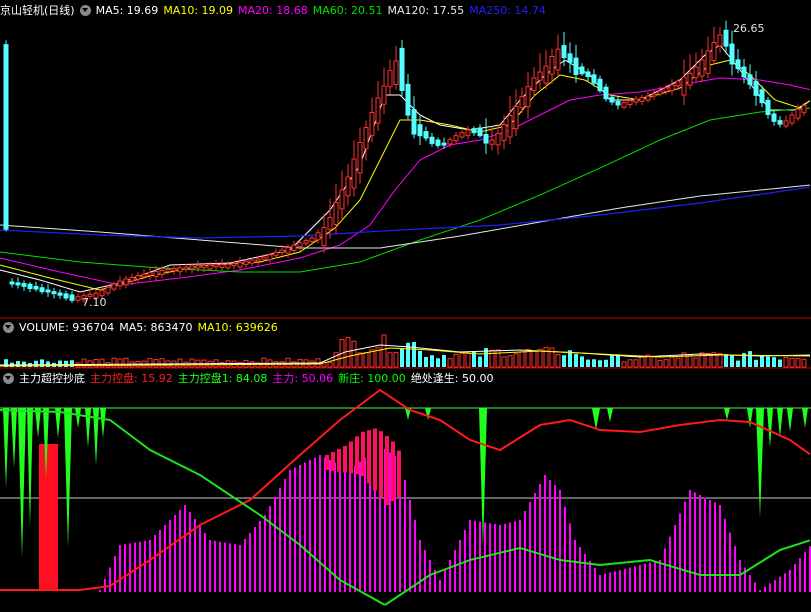 The height and width of the screenshot is (612, 811). Describe the element at coordinates (405, 216) in the screenshot. I see `ma120-line` at that location.